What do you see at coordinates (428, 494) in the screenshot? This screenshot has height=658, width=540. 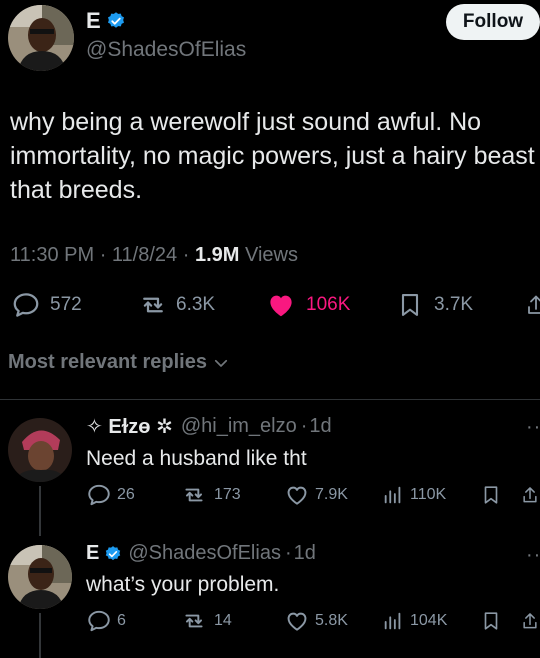 I see `views-count: 110K` at bounding box center [428, 494].